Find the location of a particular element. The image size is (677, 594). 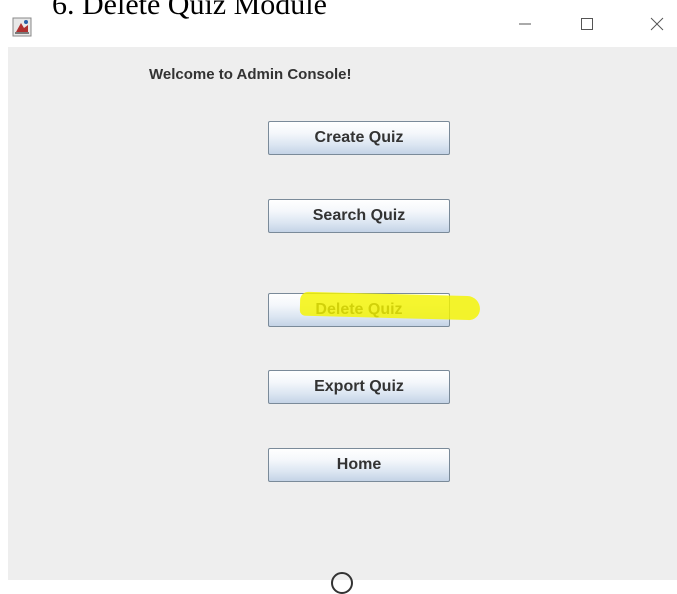

close-icon is located at coordinates (657, 24).